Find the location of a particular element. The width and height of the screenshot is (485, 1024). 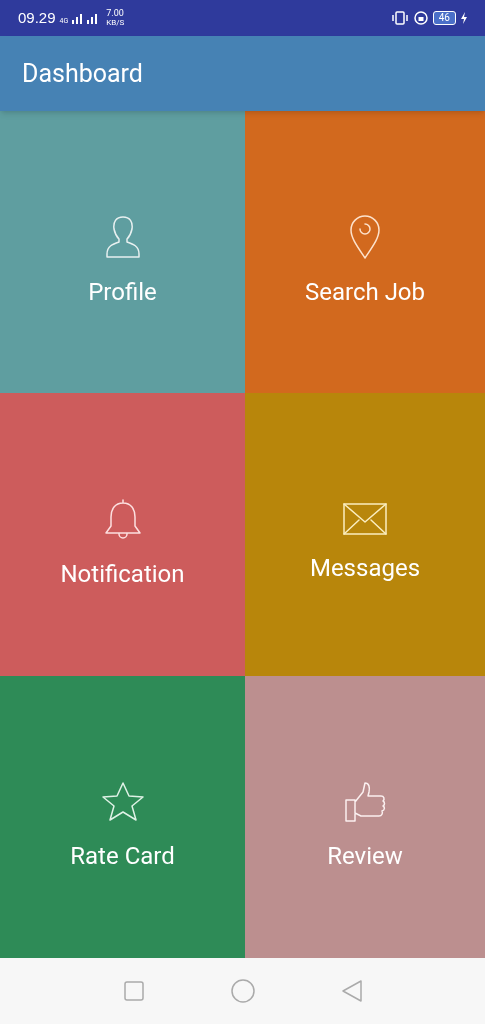

thumbs-up-icon is located at coordinates (365, 801).